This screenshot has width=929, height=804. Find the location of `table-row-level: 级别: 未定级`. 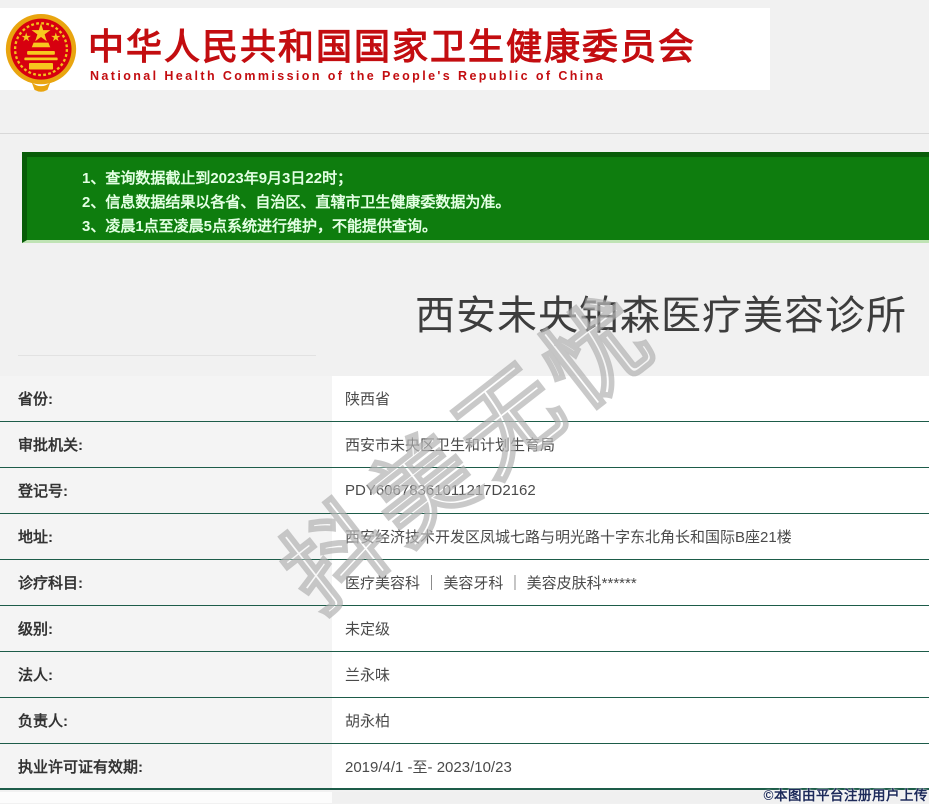

table-row-level: 级别: 未定级 is located at coordinates (464, 629).